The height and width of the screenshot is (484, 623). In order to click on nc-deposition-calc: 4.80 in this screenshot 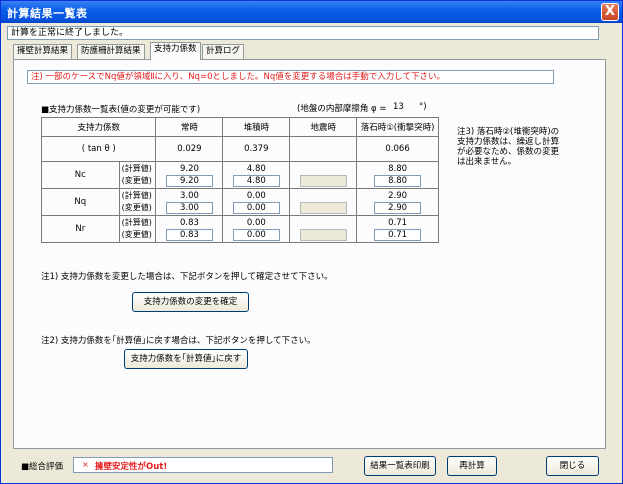, I will do `click(256, 169)`.